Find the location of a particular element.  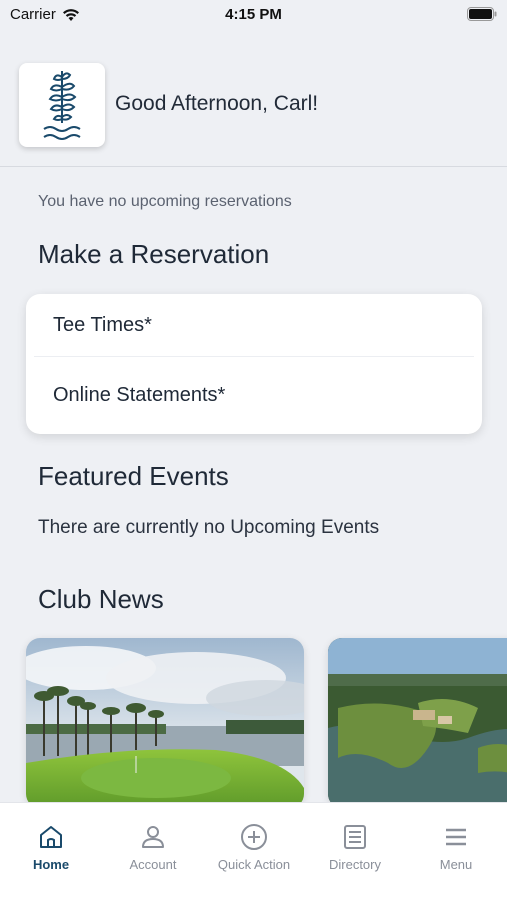

list-icon is located at coordinates (355, 837).